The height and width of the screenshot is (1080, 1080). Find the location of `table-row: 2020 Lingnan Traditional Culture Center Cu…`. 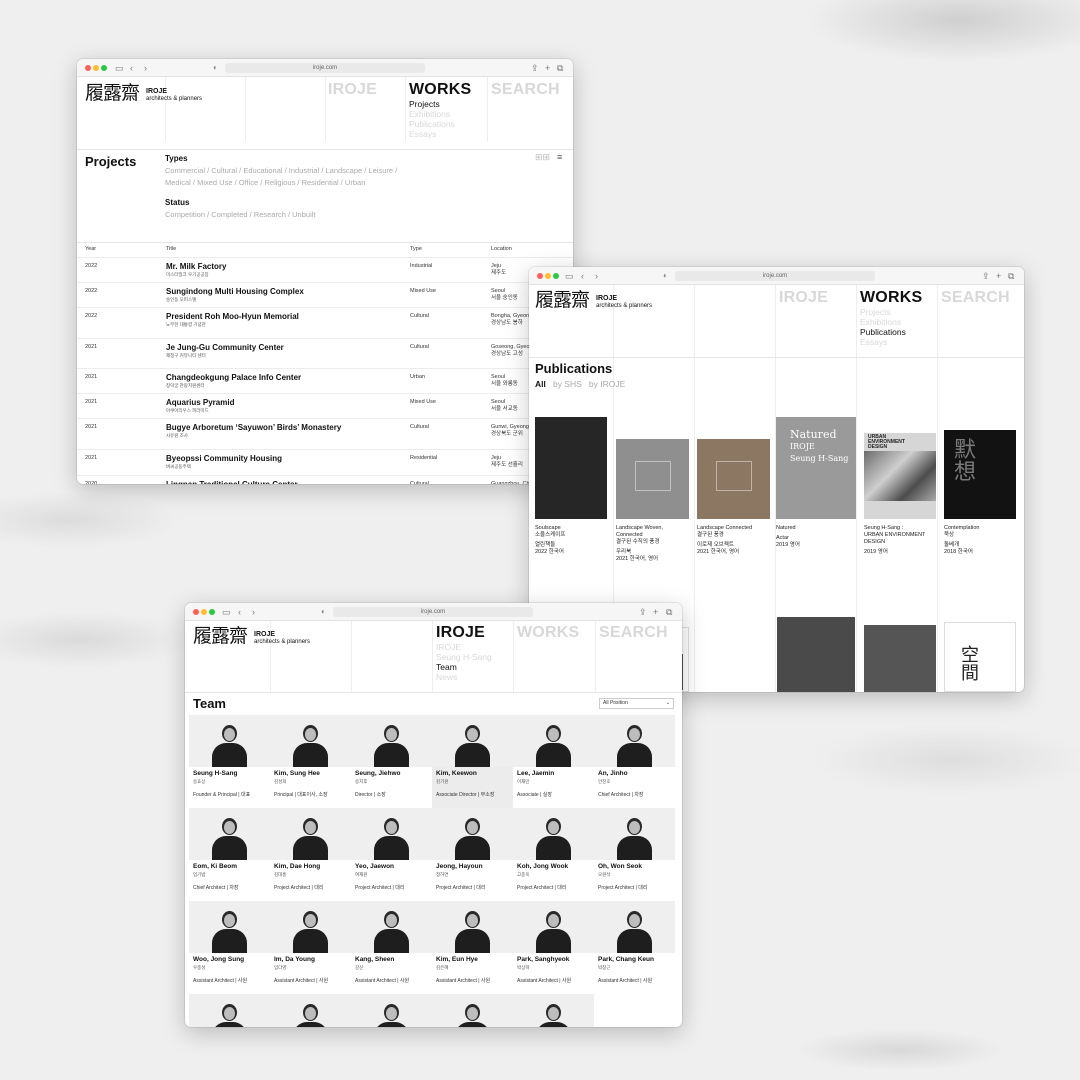

table-row: 2020 Lingnan Traditional Culture Center Cu… is located at coordinates (325, 479).